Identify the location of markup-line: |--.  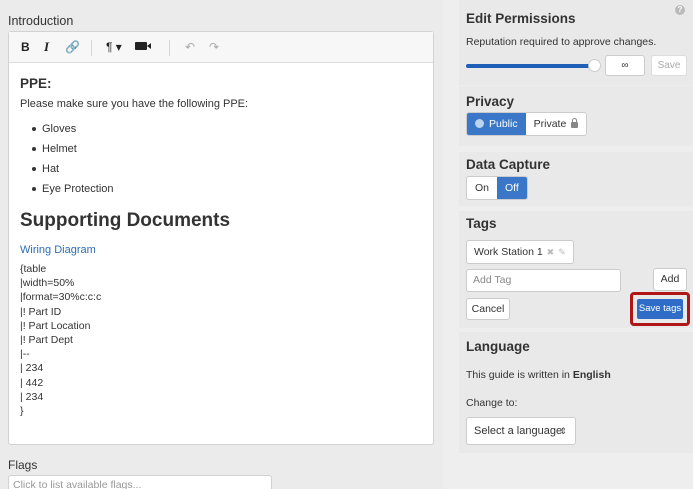
(25, 354).